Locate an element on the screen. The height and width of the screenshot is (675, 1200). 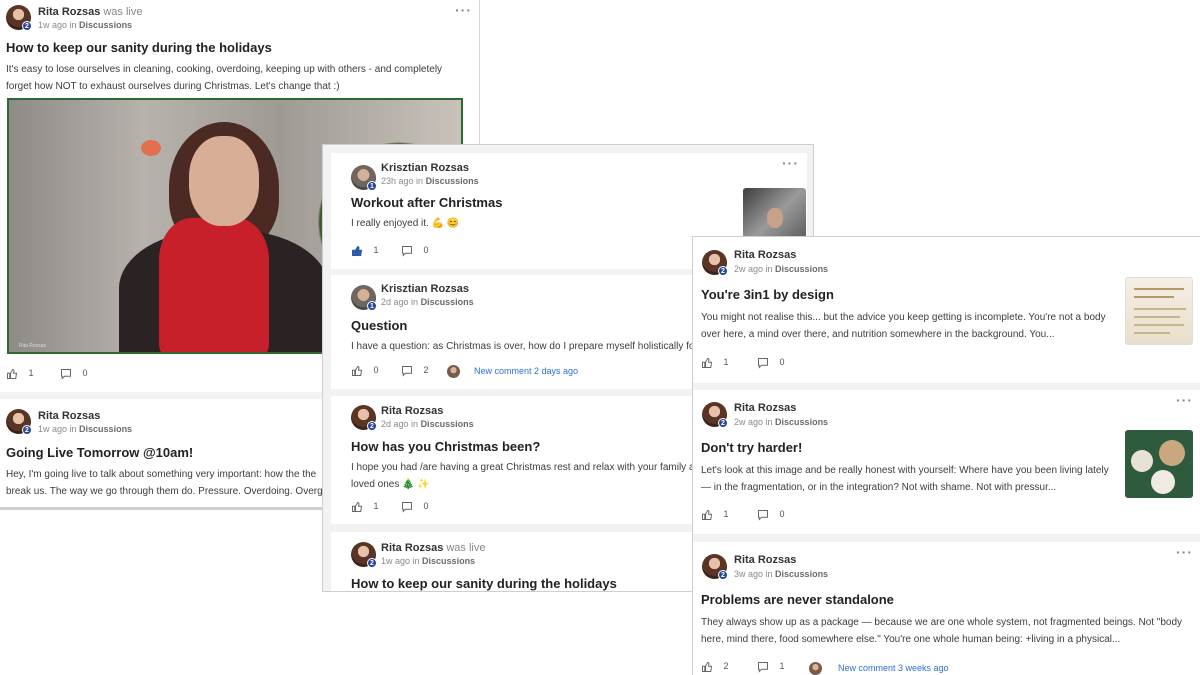
presenter-scarf is located at coordinates (214, 285).